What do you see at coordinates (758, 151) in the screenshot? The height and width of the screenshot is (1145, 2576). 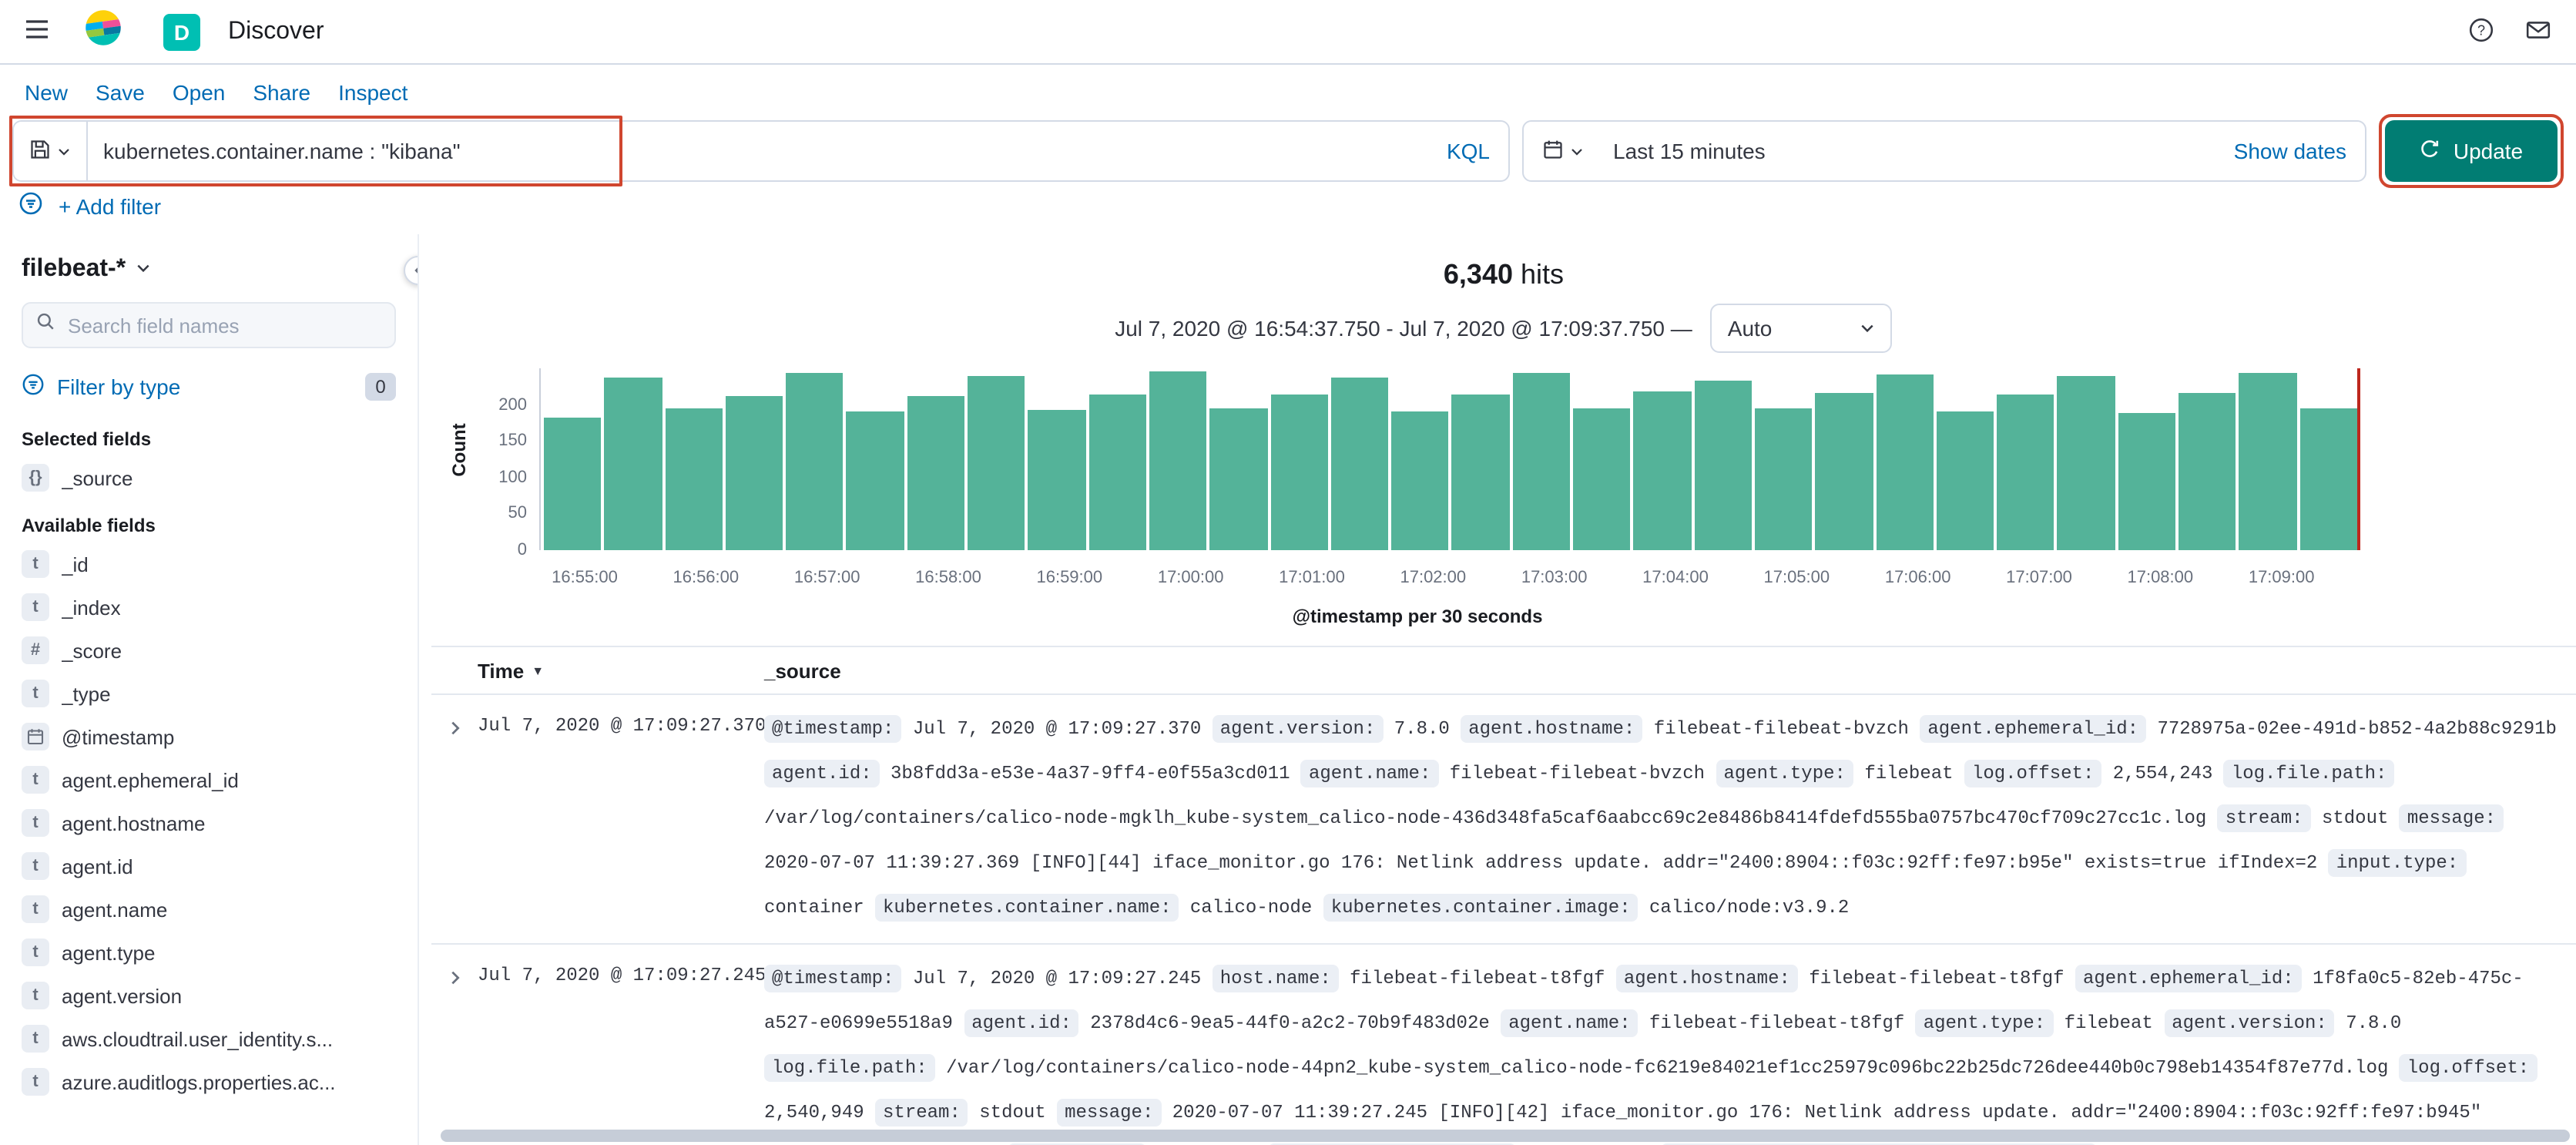 I see `search-query-input` at bounding box center [758, 151].